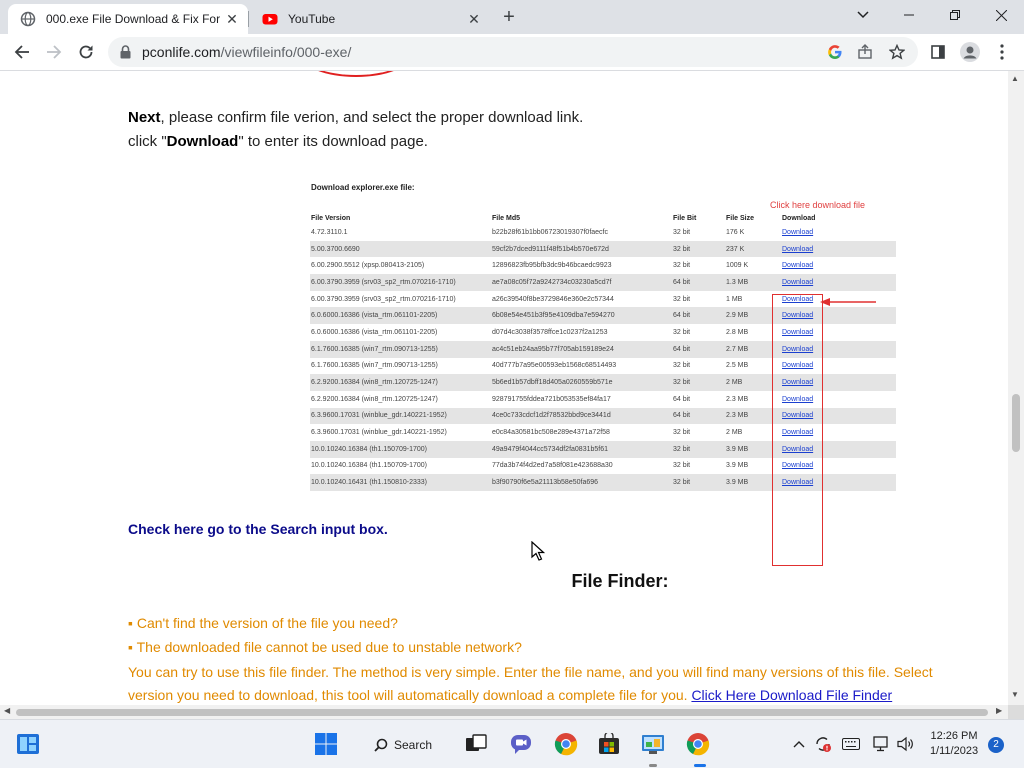 The image size is (1024, 768). I want to click on tab-active: 000.exe File Download & Fix For ✕, so click(128, 19).